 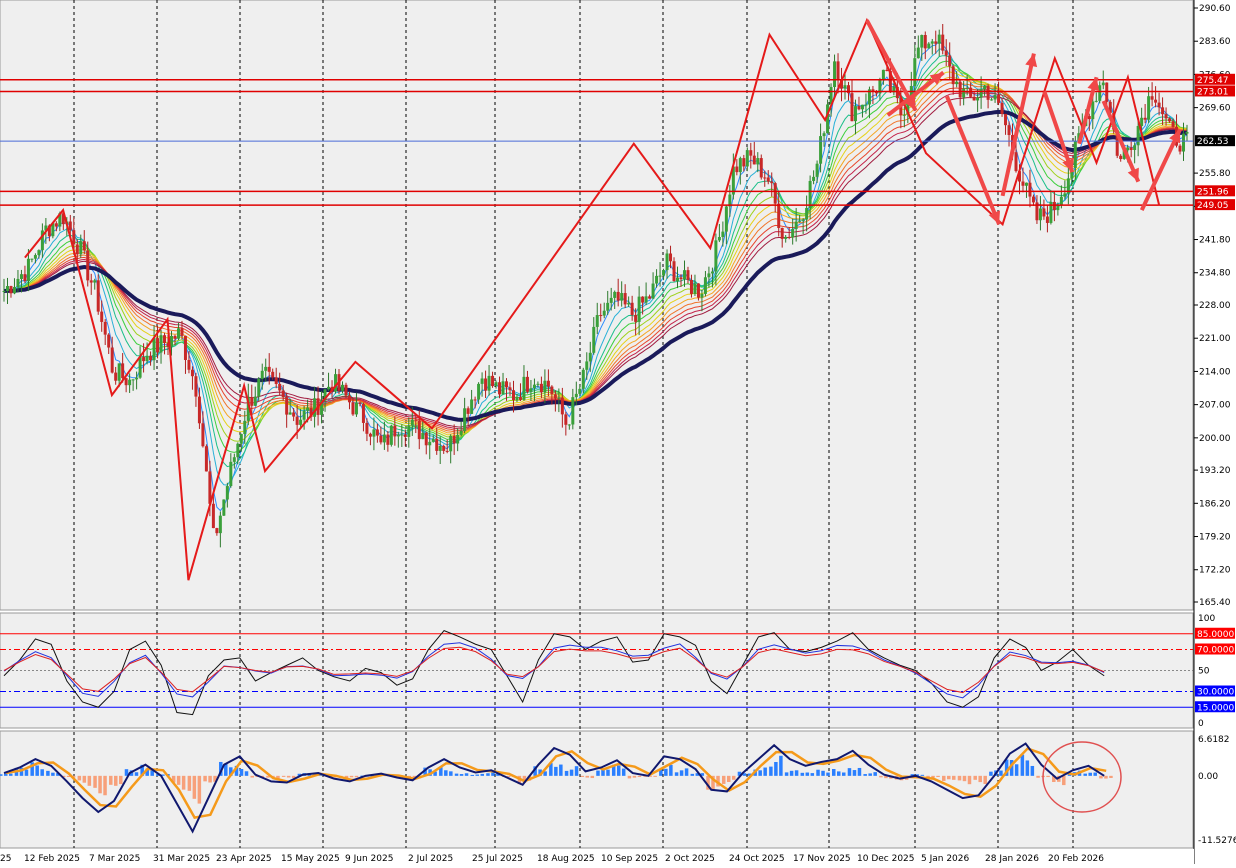 What do you see at coordinates (181, 859) in the screenshot?
I see `time-tick-label: 31 Mar 2025` at bounding box center [181, 859].